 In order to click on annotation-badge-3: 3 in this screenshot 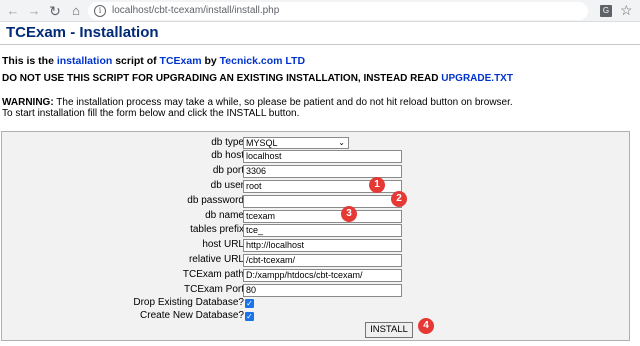, I will do `click(349, 214)`.